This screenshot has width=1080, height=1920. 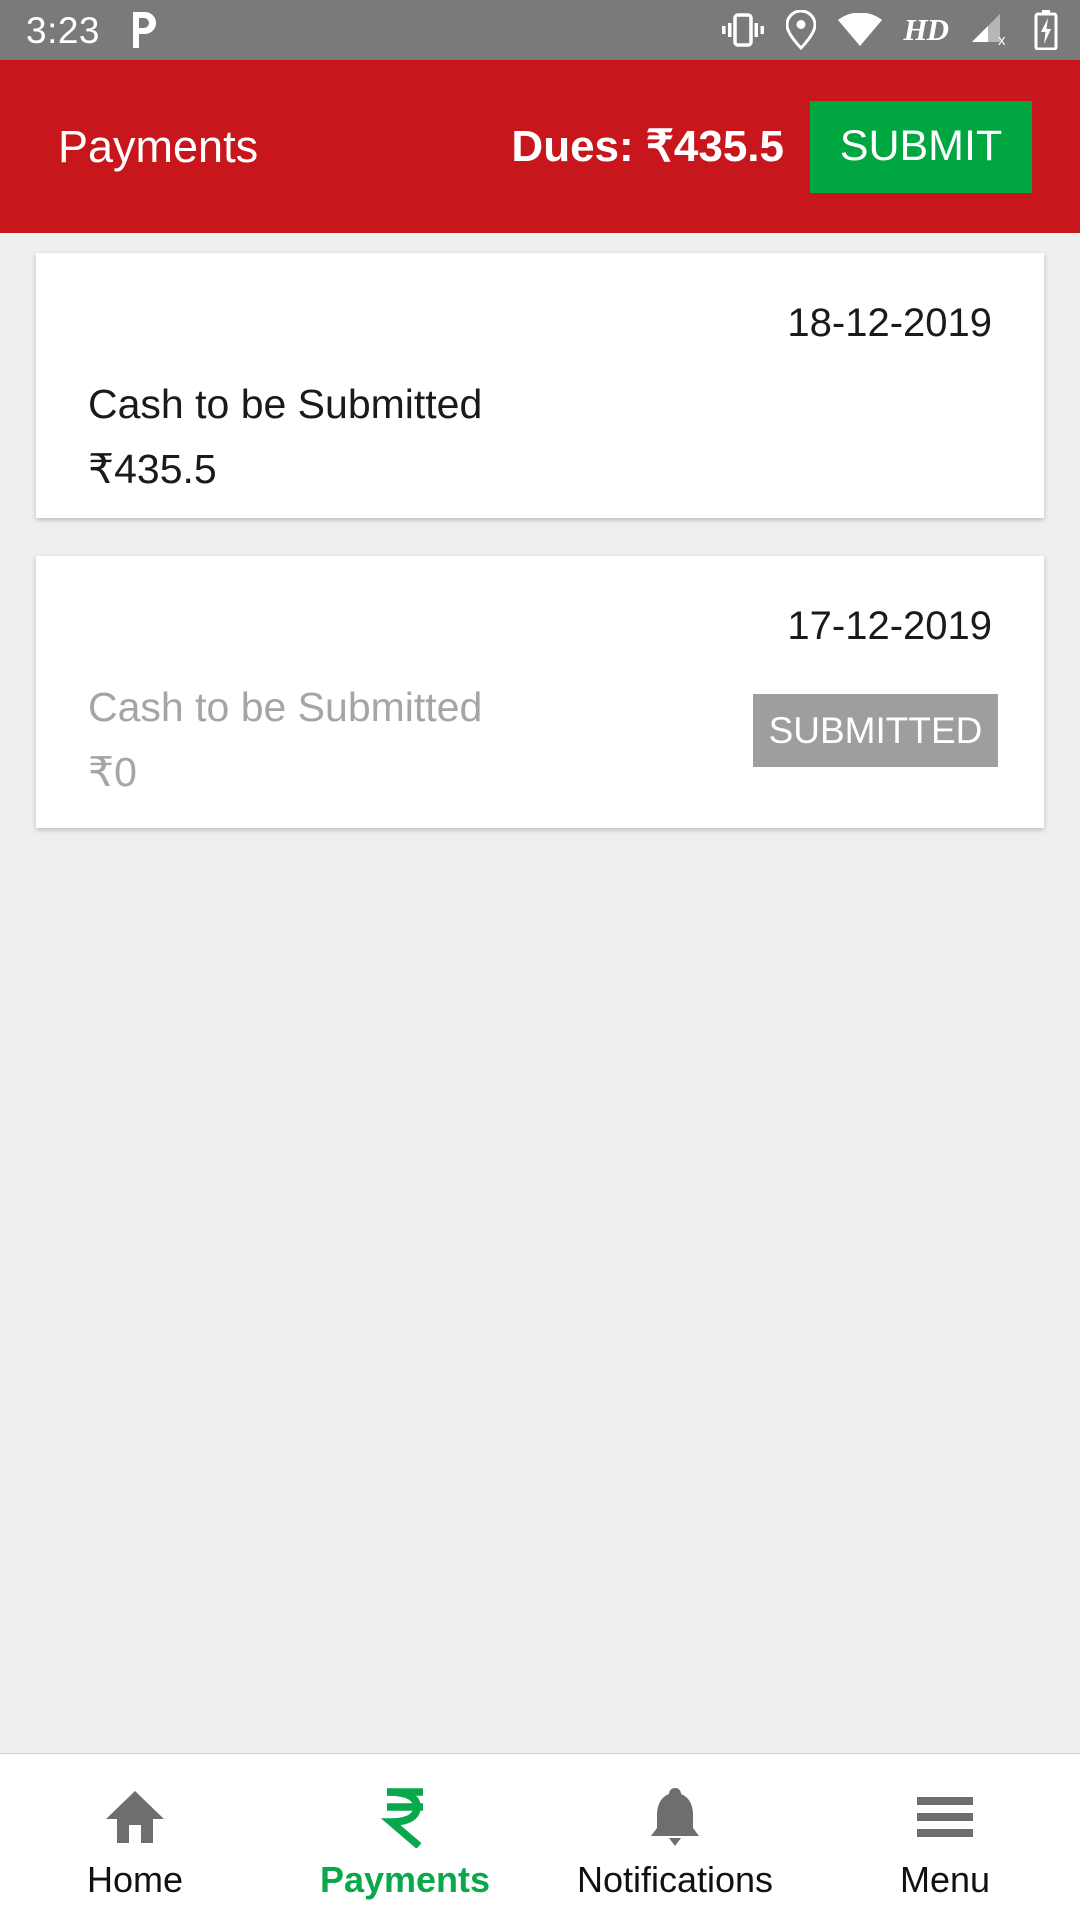 What do you see at coordinates (890, 30) in the screenshot?
I see `status-bar-system-icons: HD x` at bounding box center [890, 30].